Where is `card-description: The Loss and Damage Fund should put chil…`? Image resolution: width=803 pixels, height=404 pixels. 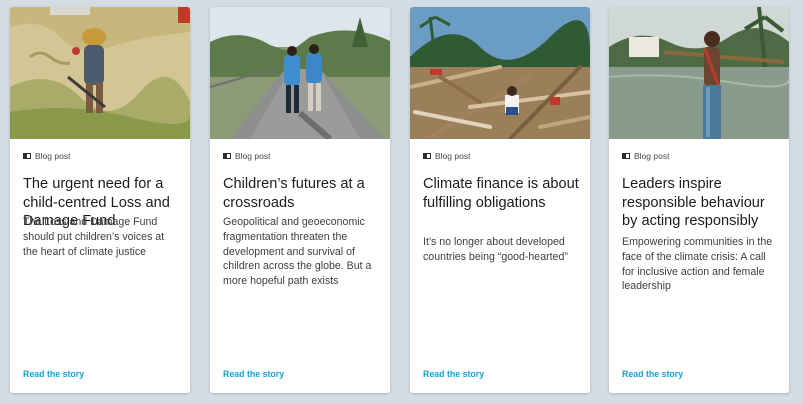
card-description: The Loss and Damage Fund should put chil… is located at coordinates (94, 237).